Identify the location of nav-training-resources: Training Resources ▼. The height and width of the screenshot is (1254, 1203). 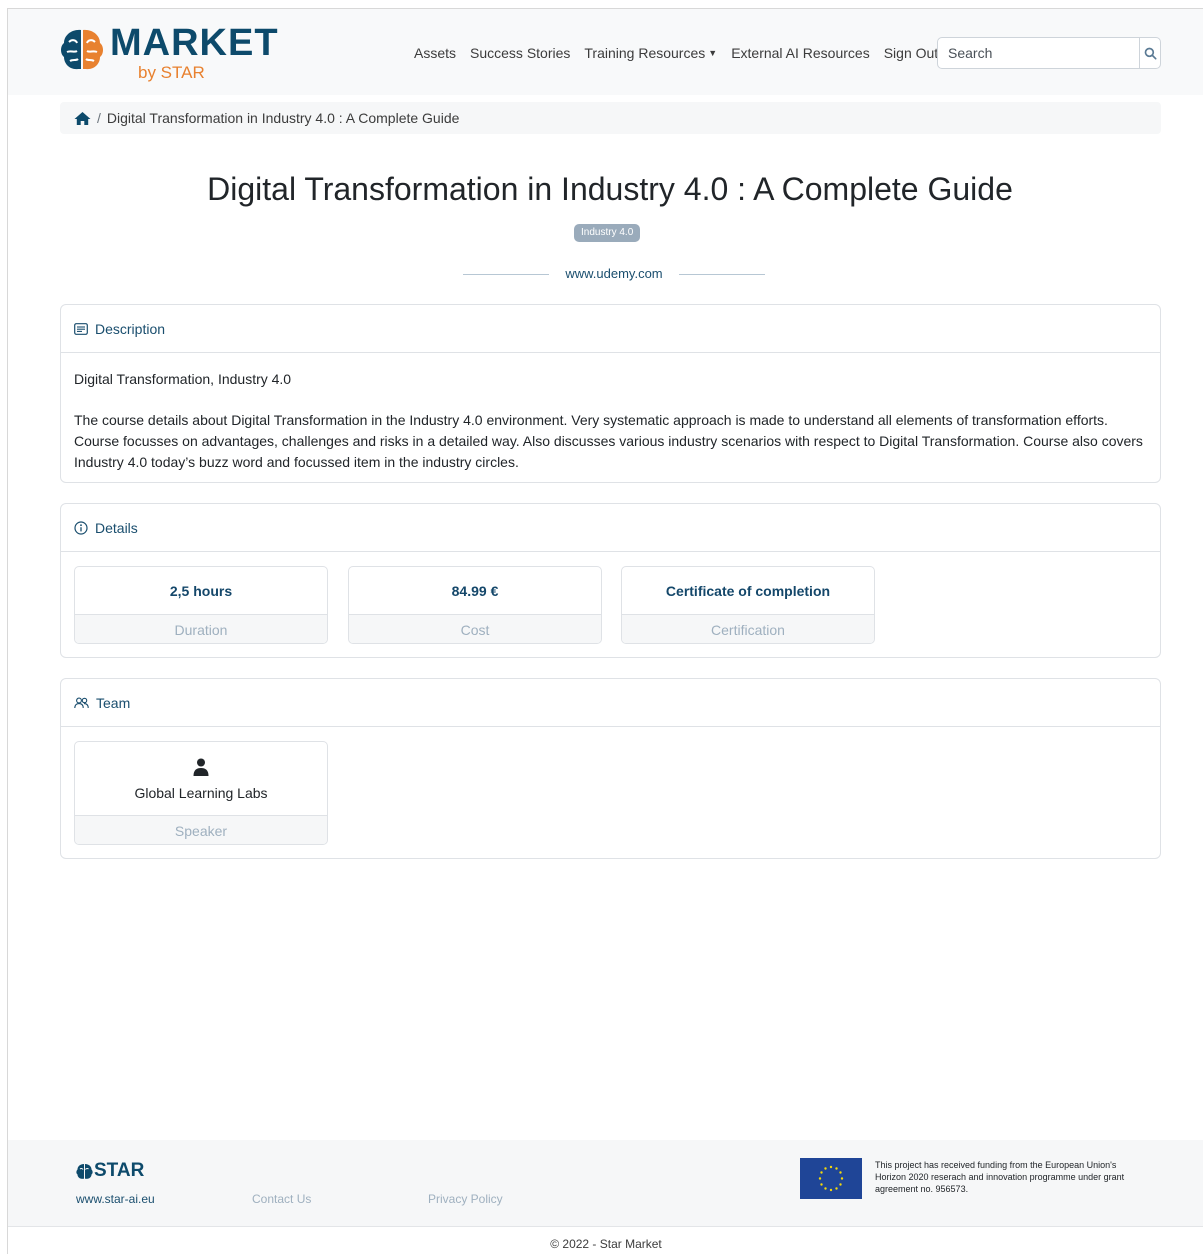
(650, 53).